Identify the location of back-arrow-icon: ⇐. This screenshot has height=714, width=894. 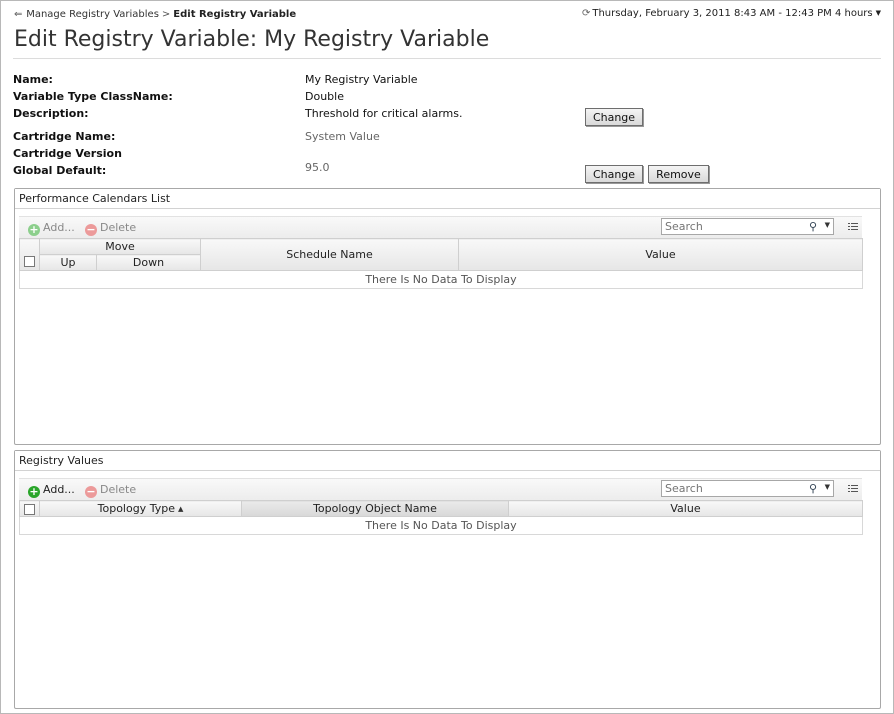
(18, 14).